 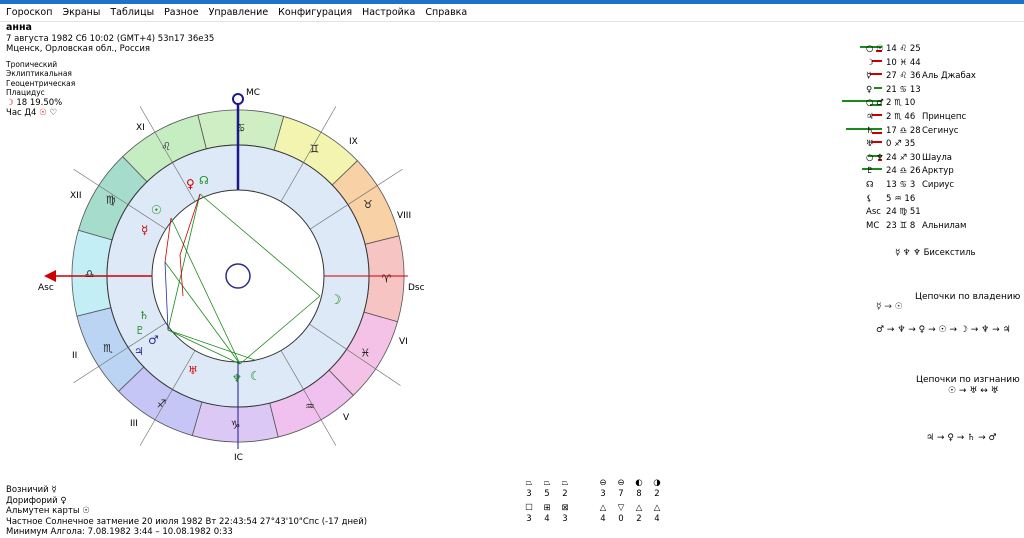 What do you see at coordinates (873, 225) in the screenshot?
I see `planet-glyph: MC` at bounding box center [873, 225].